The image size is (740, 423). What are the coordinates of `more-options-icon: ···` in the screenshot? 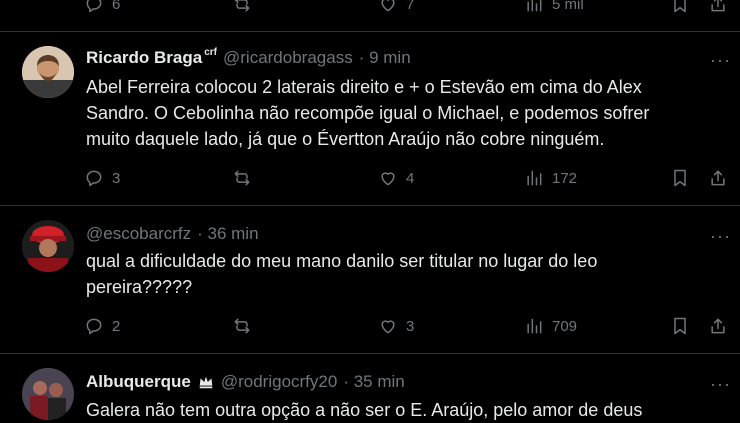 It's located at (720, 63).